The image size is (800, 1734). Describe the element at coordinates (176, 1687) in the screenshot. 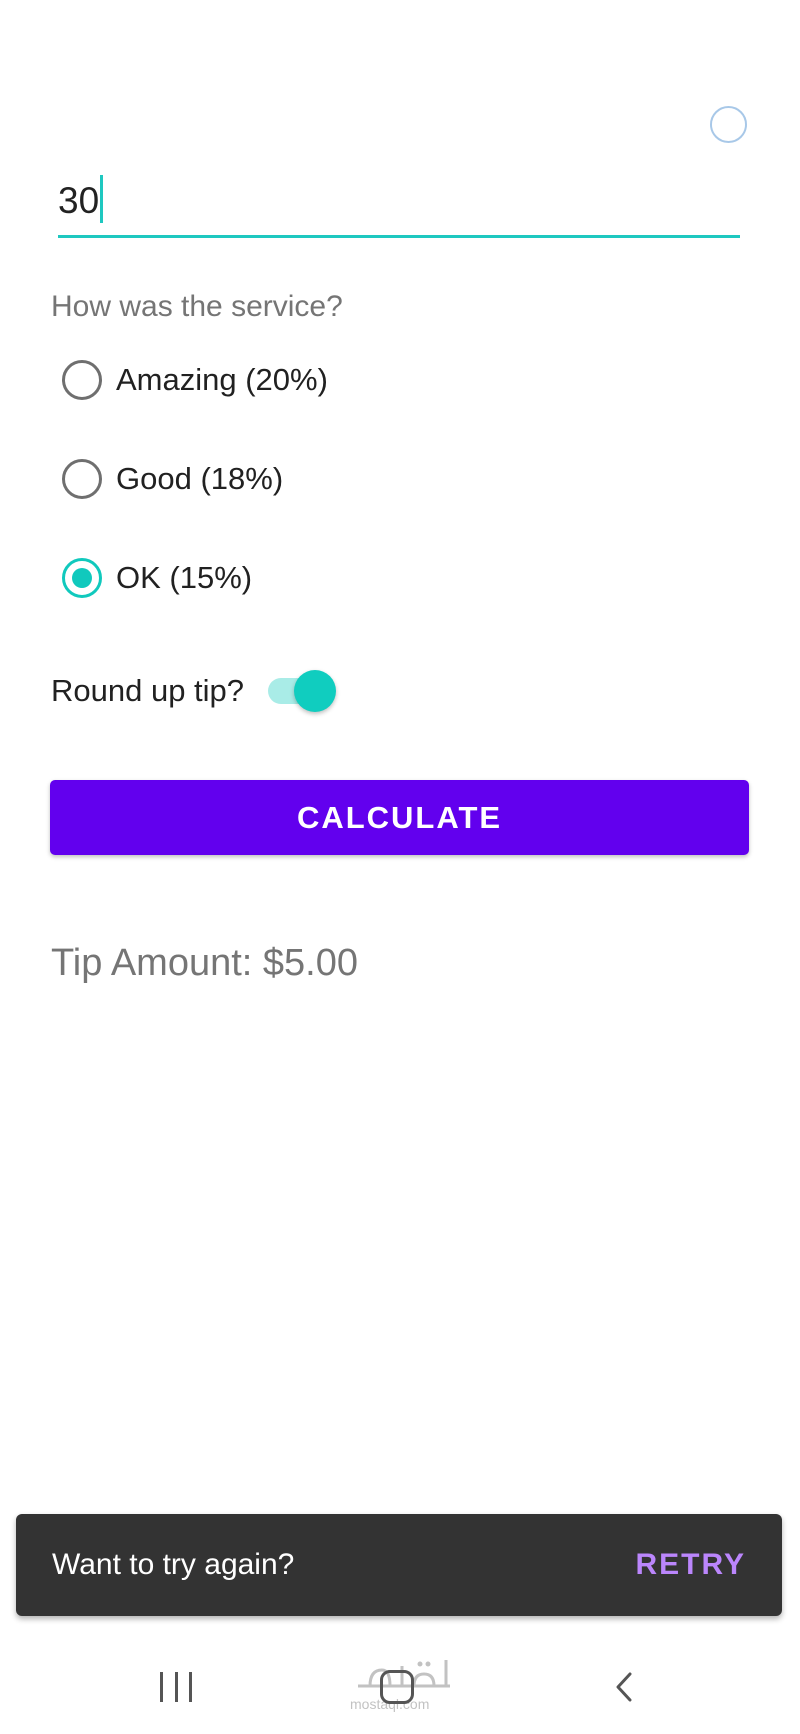

I see `recent-apps-icon` at that location.